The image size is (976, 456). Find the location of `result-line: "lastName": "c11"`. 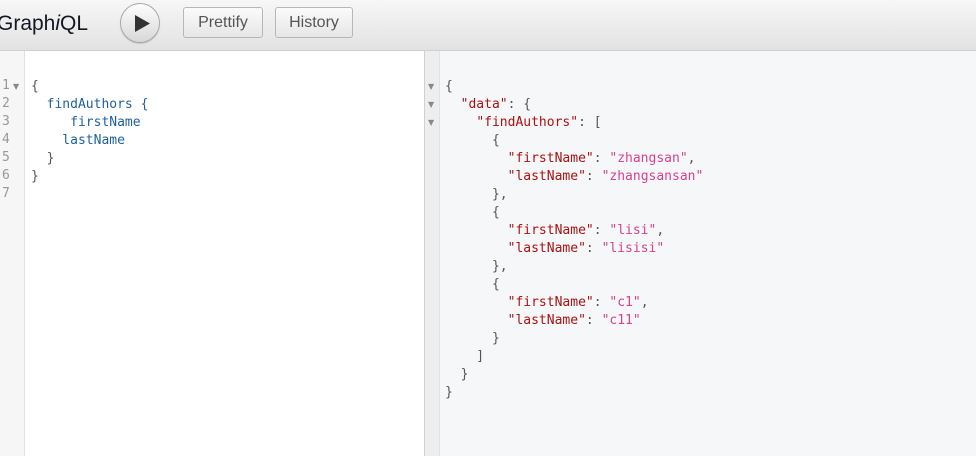

result-line: "lastName": "c11" is located at coordinates (574, 320).